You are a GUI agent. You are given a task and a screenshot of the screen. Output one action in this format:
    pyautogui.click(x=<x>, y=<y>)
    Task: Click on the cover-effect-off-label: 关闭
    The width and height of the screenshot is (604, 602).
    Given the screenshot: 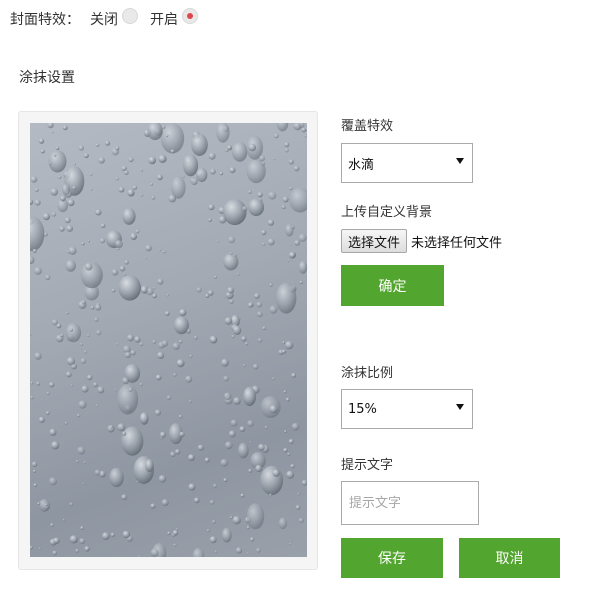 What is the action you would take?
    pyautogui.click(x=104, y=20)
    